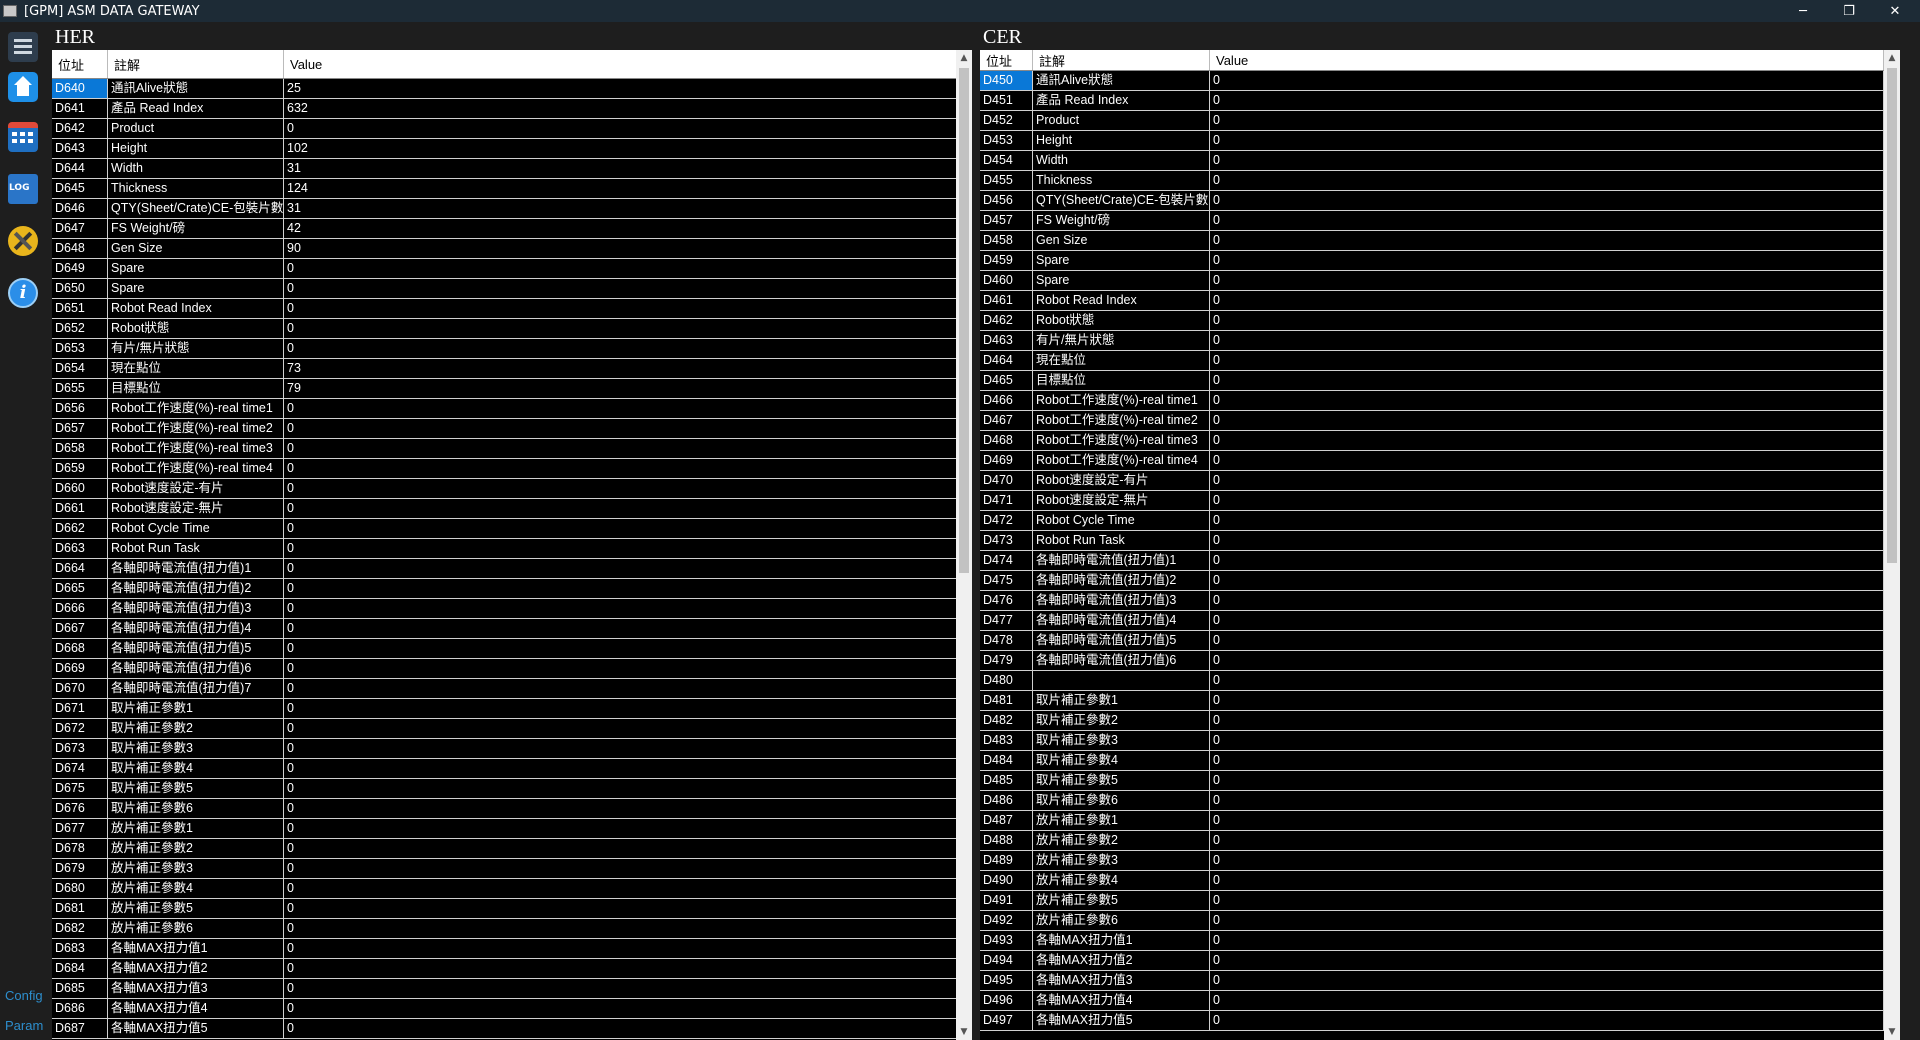 The width and height of the screenshot is (1920, 1040). Describe the element at coordinates (1440, 981) in the screenshot. I see `table-row: D495 各軸MAX扭力值3 0` at that location.